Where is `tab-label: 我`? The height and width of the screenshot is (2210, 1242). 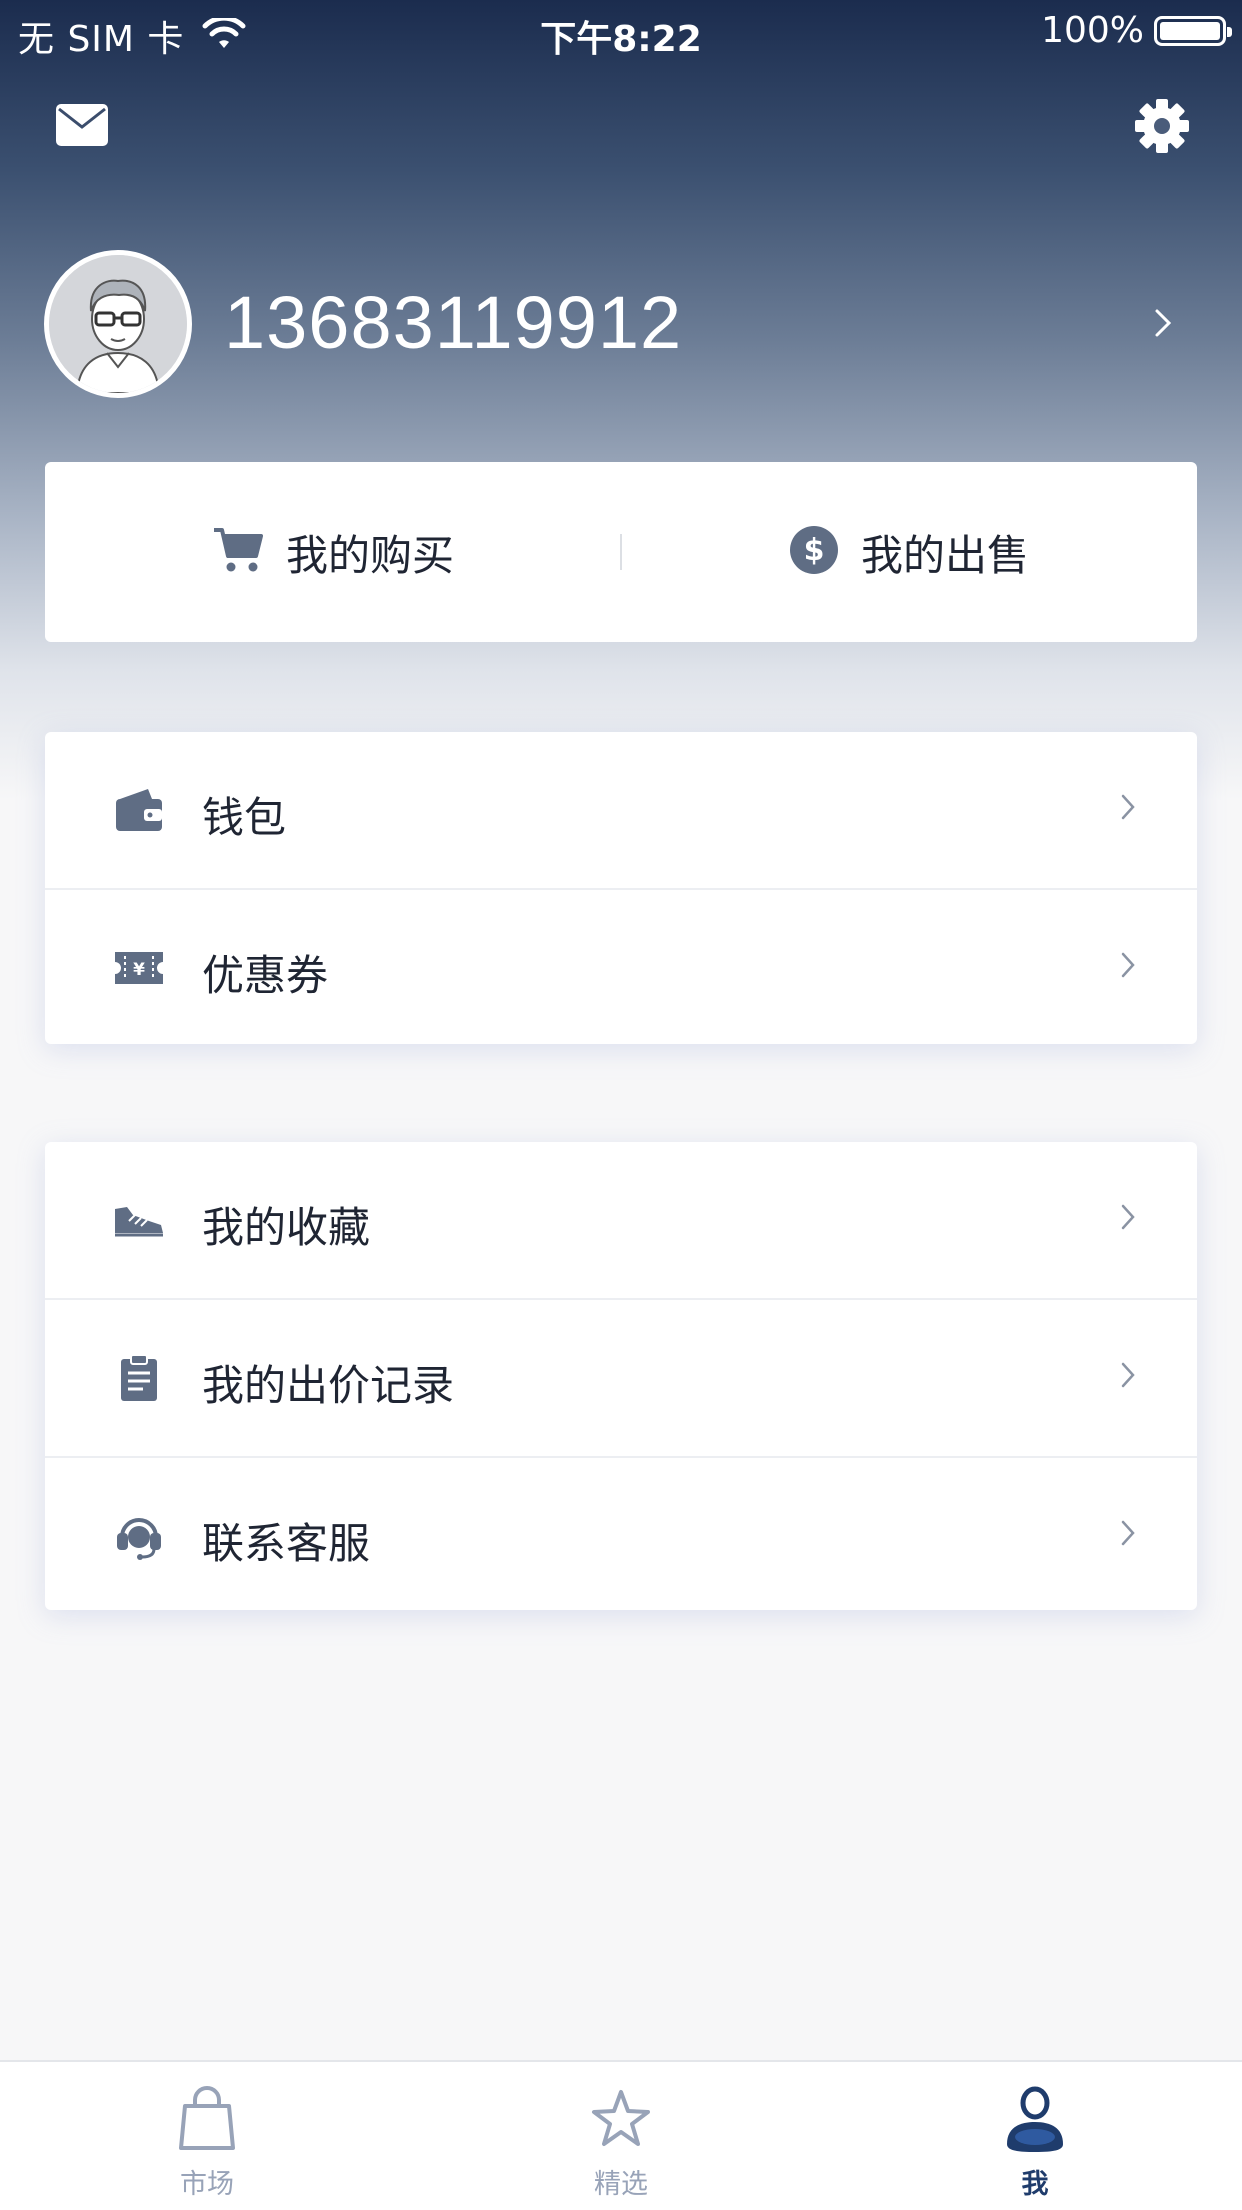 tab-label: 我 is located at coordinates (1035, 2184).